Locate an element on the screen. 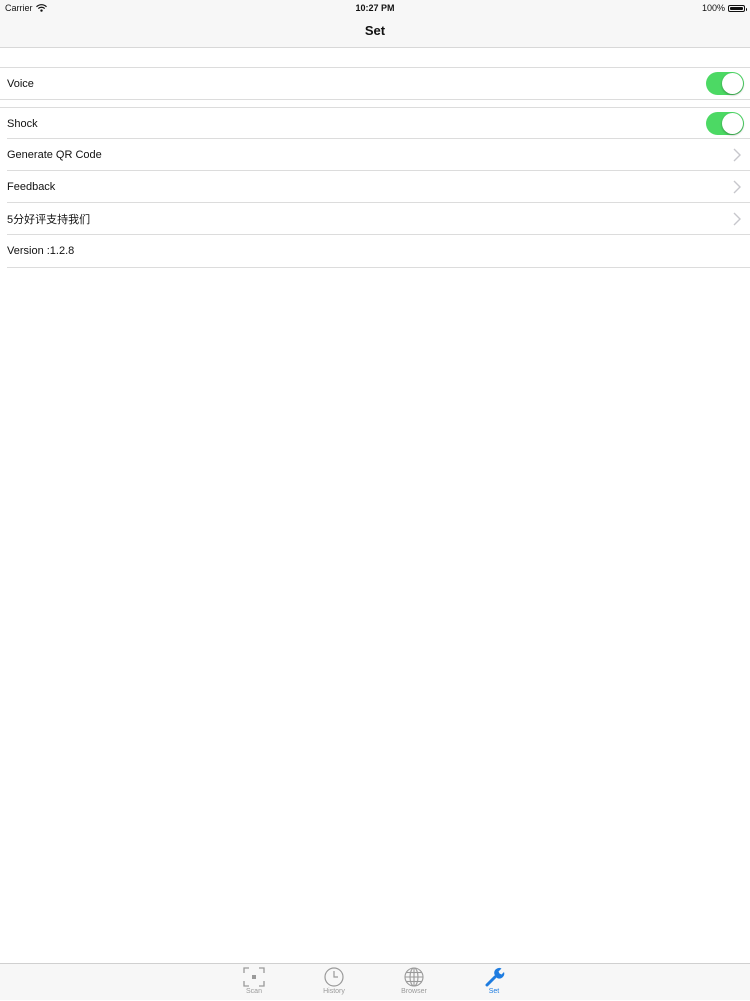 This screenshot has width=750, height=1001. voice-row: Voice is located at coordinates (375, 83).